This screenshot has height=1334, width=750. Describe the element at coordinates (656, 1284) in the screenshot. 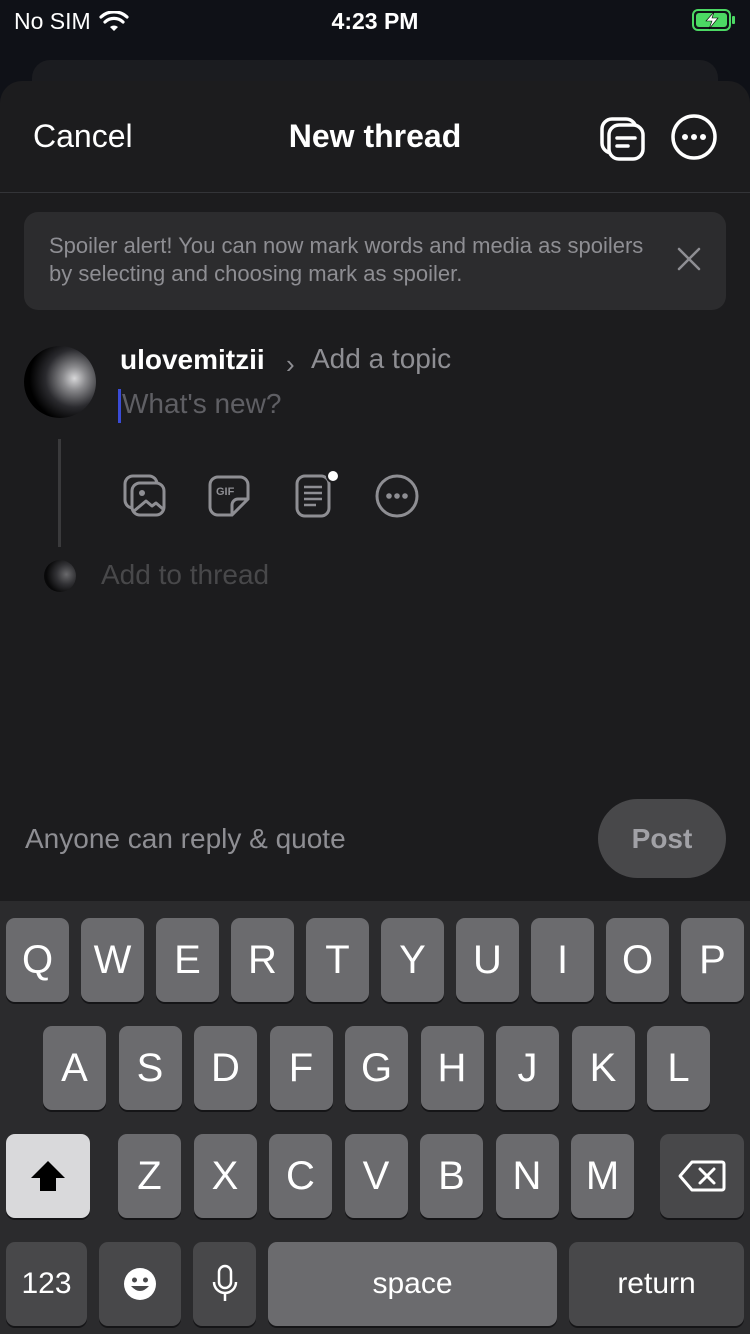

I see `return-key: return` at that location.